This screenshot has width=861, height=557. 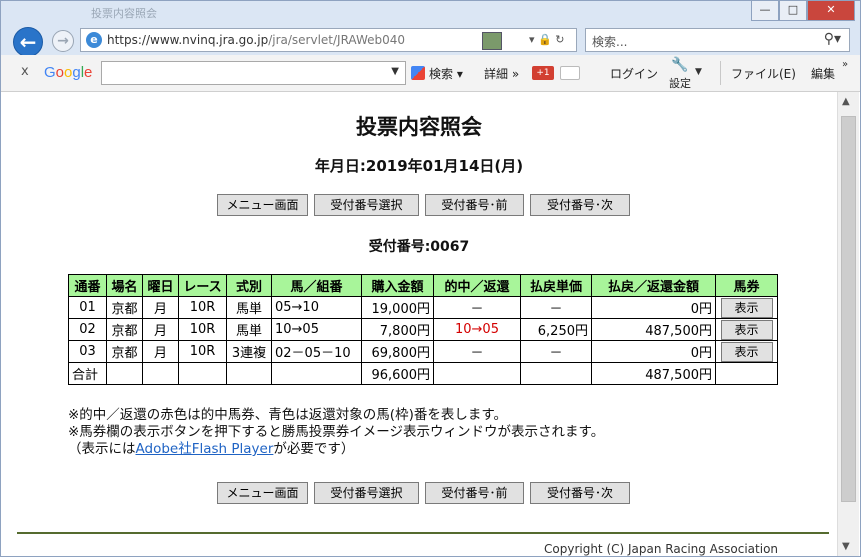 What do you see at coordinates (556, 329) in the screenshot?
I see `cell-unit: 6,250円` at bounding box center [556, 329].